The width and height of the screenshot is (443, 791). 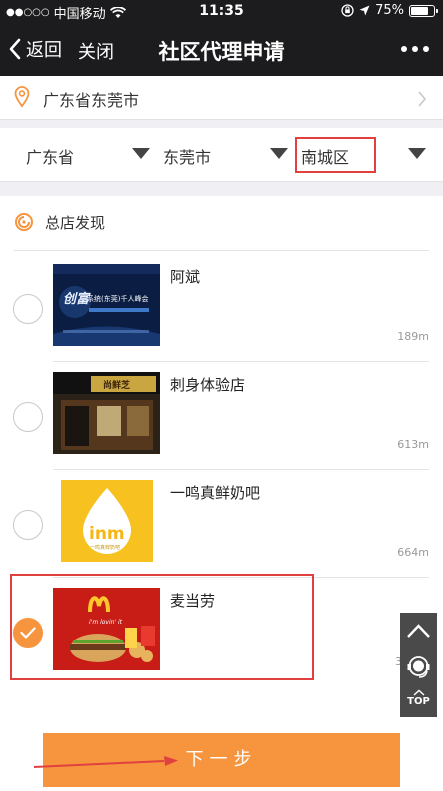 I want to click on more-menu-button, so click(x=415, y=49).